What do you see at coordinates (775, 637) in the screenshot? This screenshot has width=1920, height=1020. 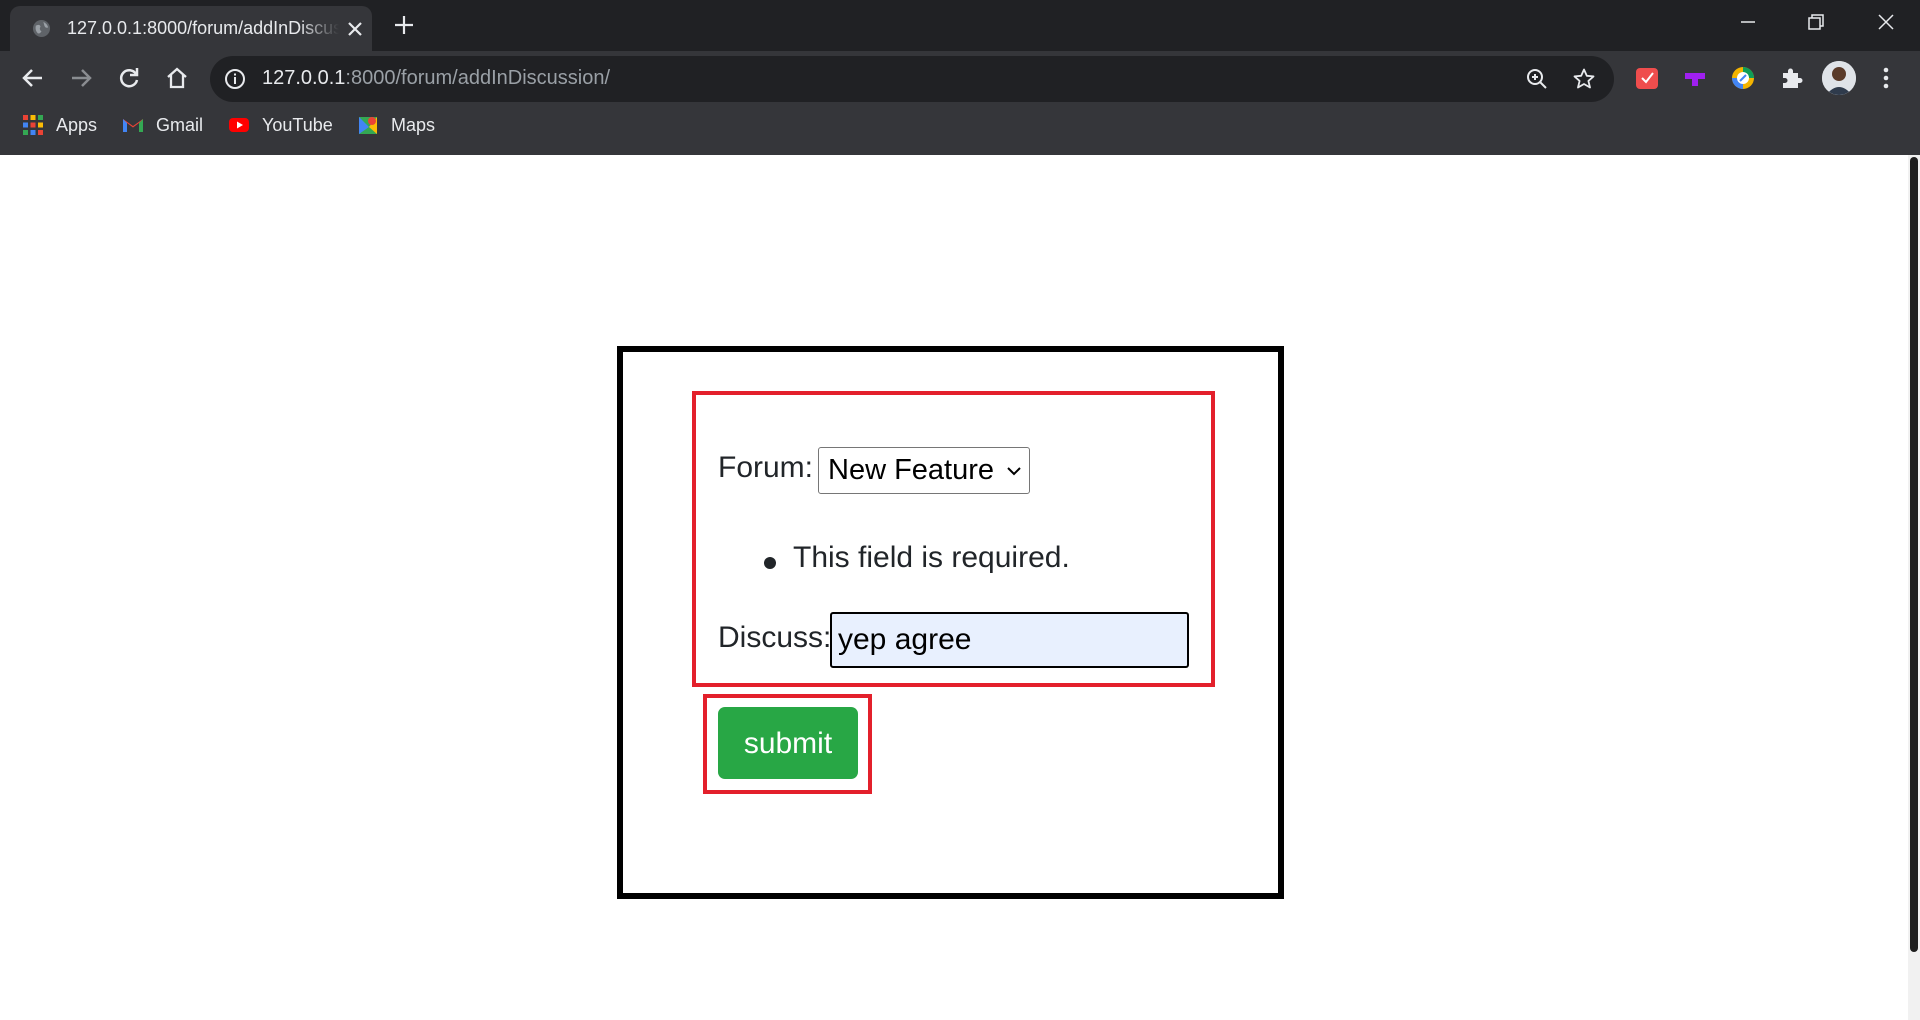 I see `discuss-label: Discuss:` at bounding box center [775, 637].